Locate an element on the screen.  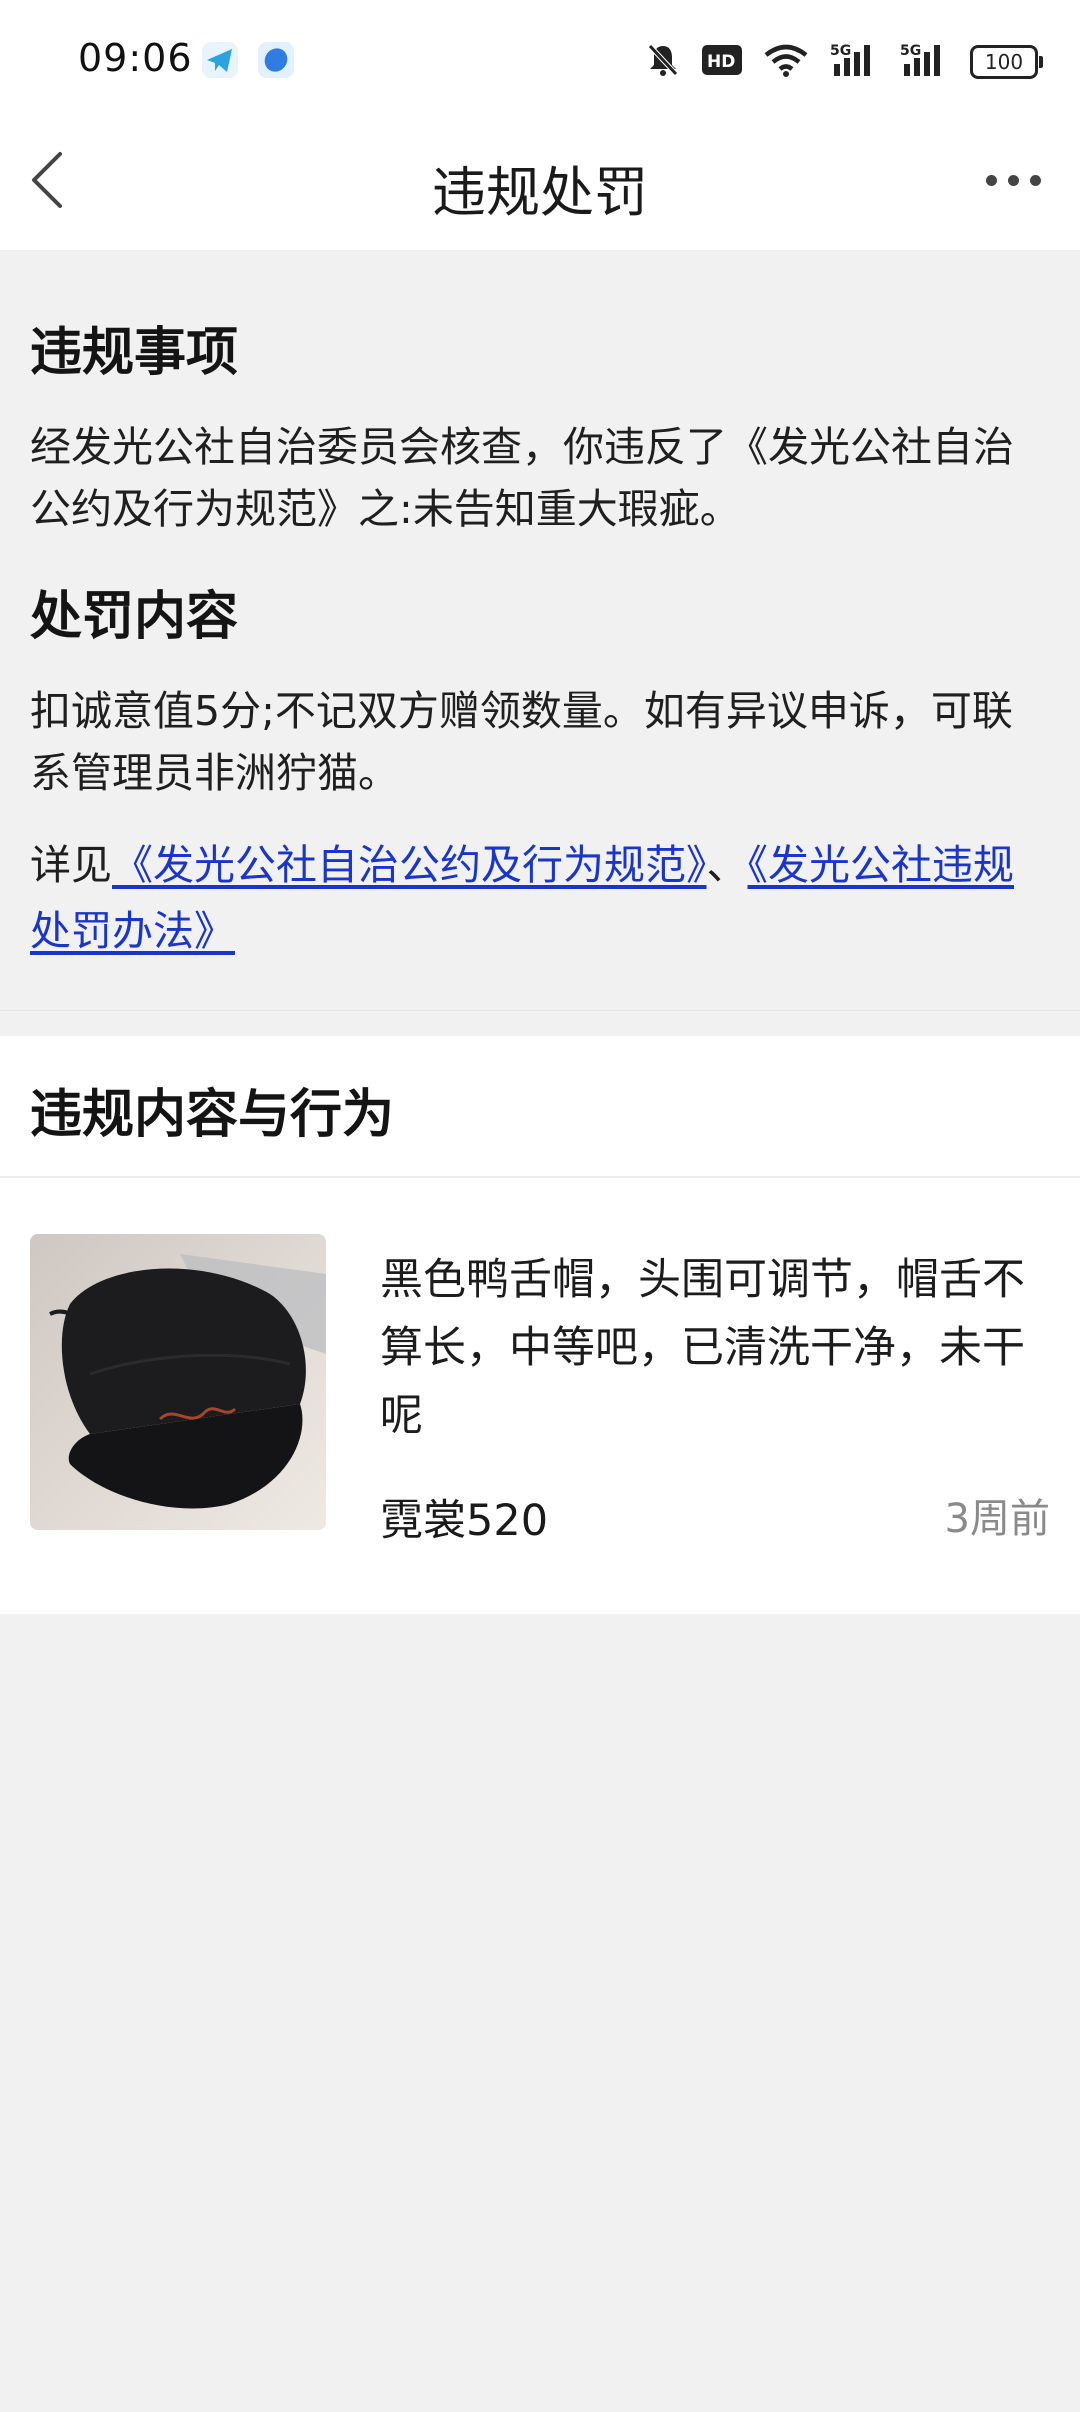
penalty-heading: 处罚内容 is located at coordinates (134, 617).